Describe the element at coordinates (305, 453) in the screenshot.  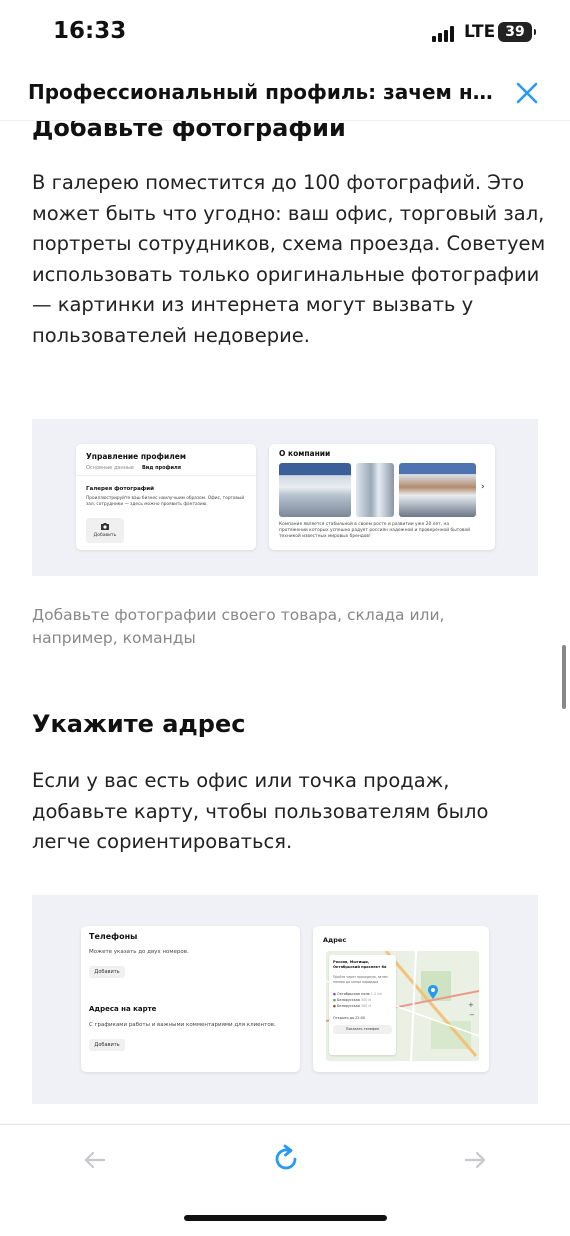
I see `company-card-title: О компании` at that location.